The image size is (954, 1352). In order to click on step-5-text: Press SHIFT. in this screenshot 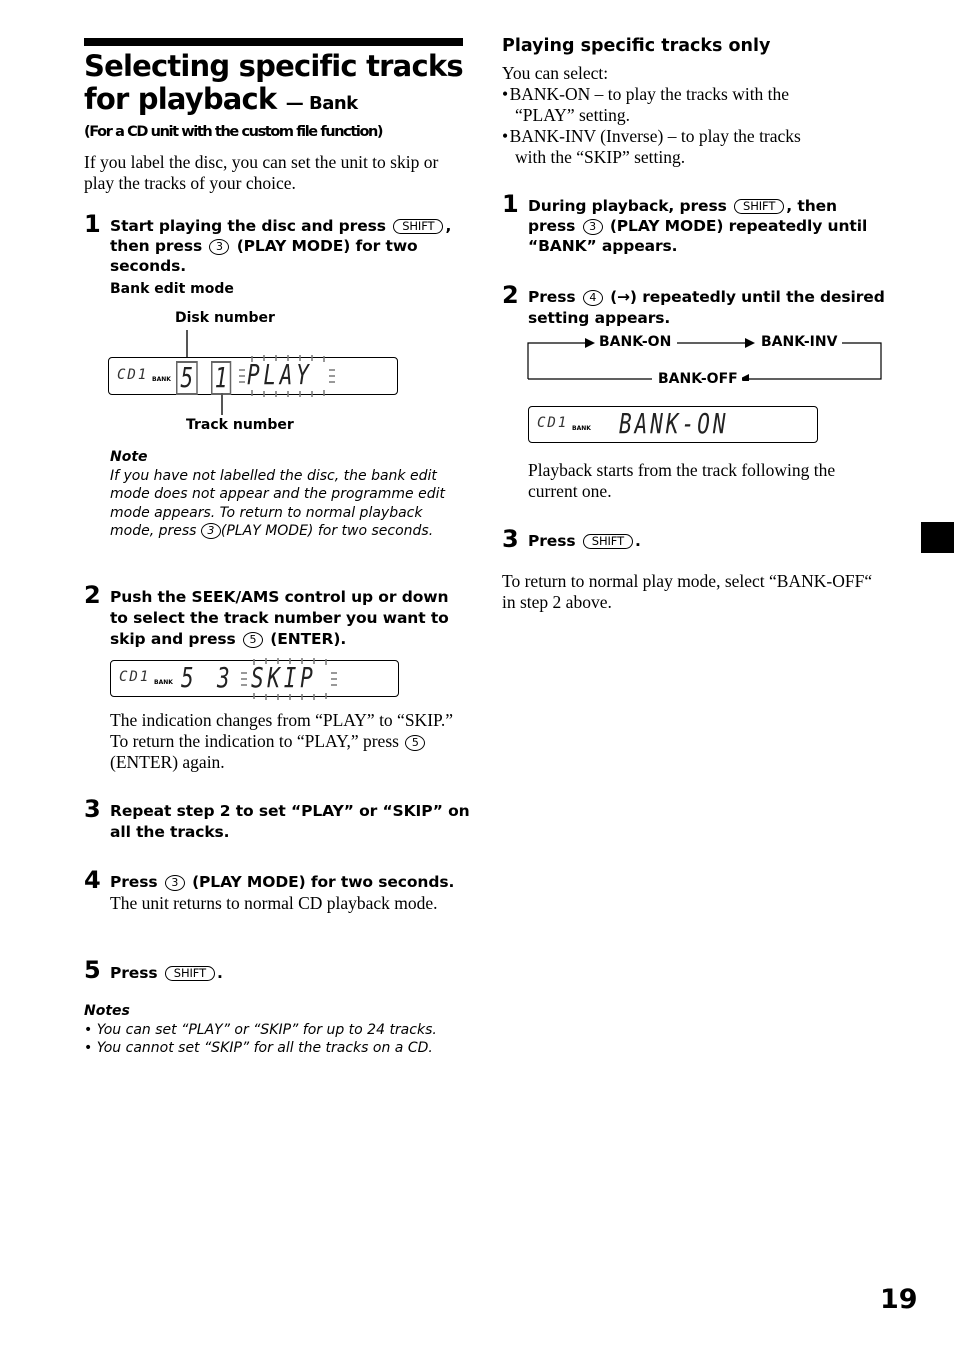, I will do `click(166, 973)`.